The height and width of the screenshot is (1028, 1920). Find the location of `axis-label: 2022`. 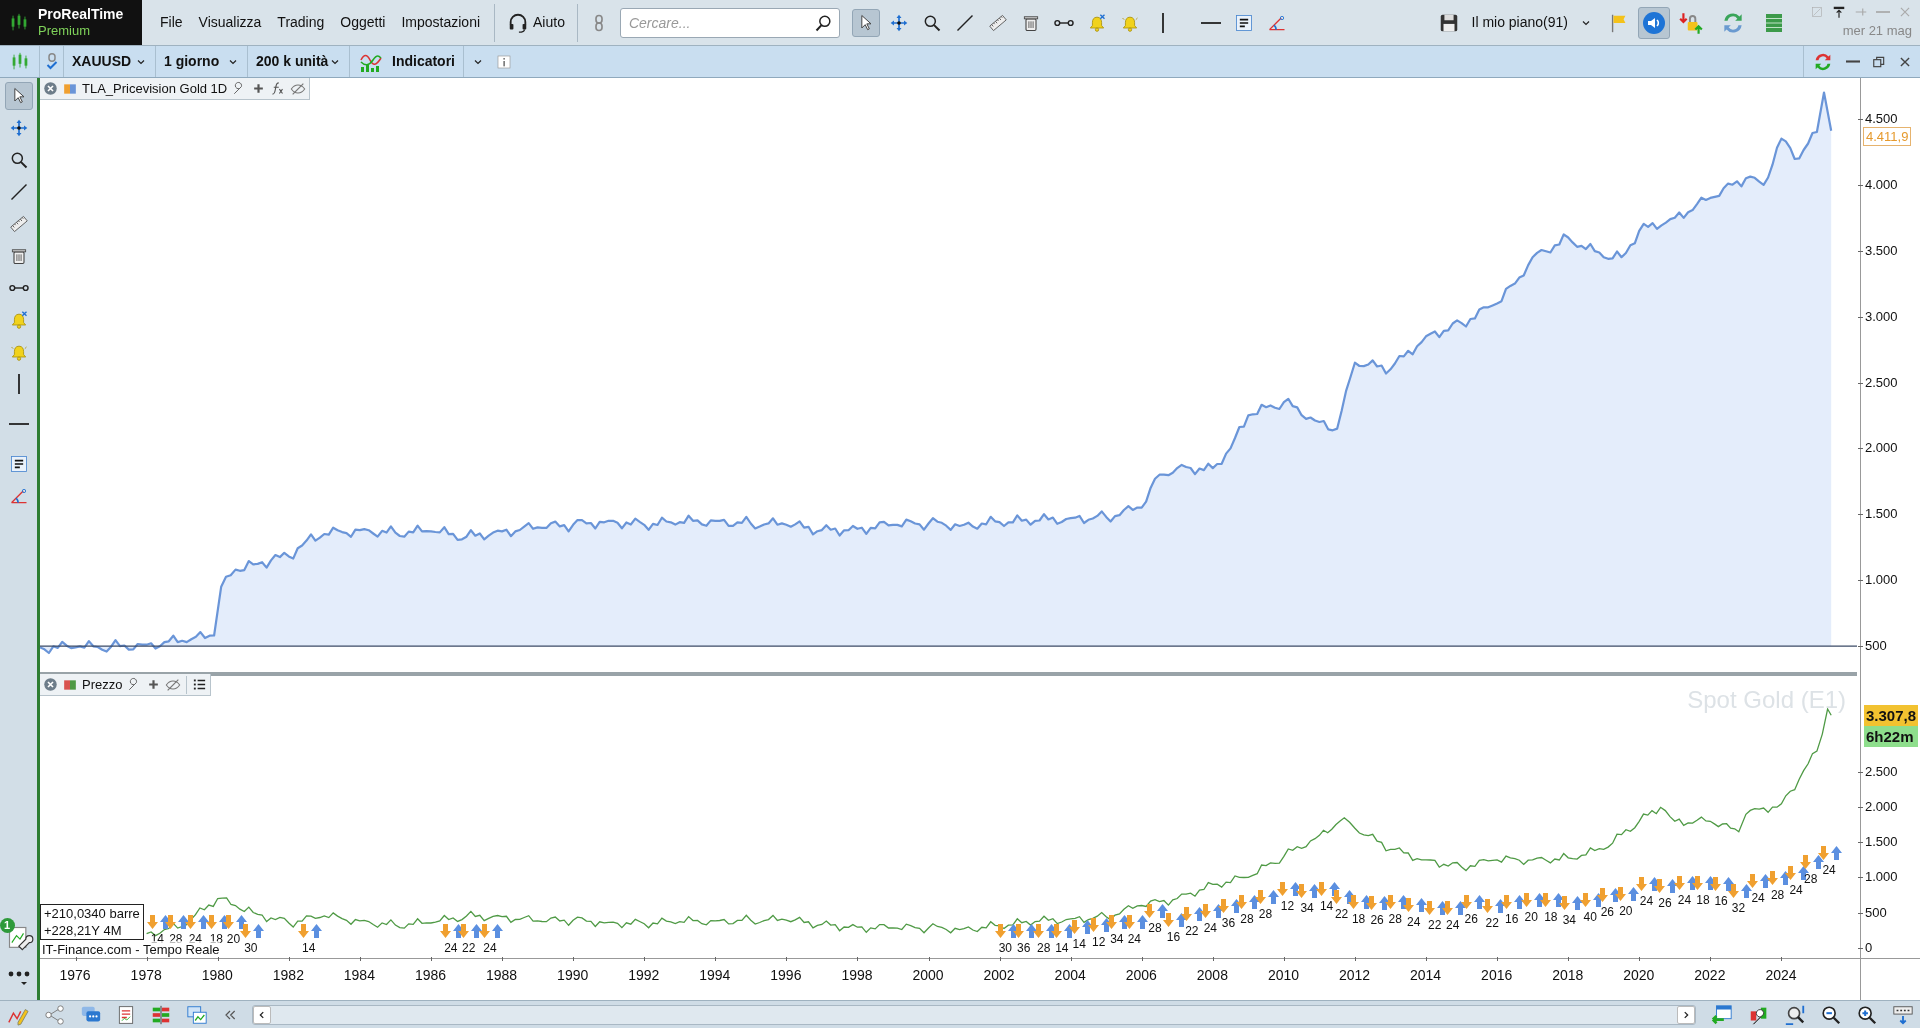

axis-label: 2022 is located at coordinates (1710, 975).